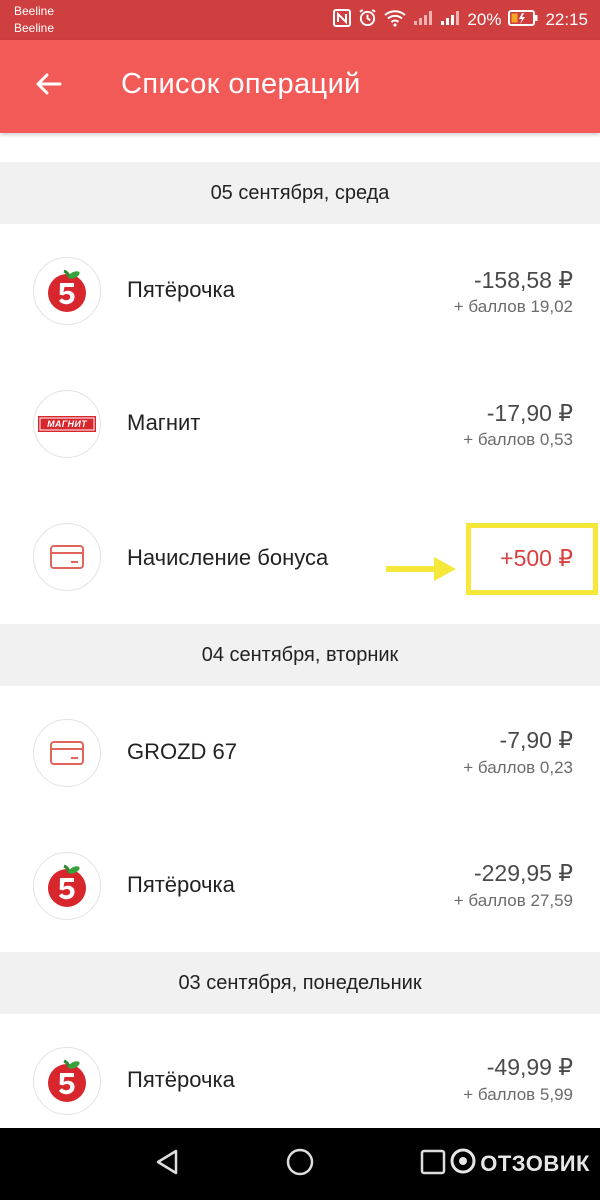 The height and width of the screenshot is (1200, 600). What do you see at coordinates (300, 885) in the screenshot?
I see `transaction-row: Пятёрочка -229,95 ₽ + баллов 27,59` at bounding box center [300, 885].